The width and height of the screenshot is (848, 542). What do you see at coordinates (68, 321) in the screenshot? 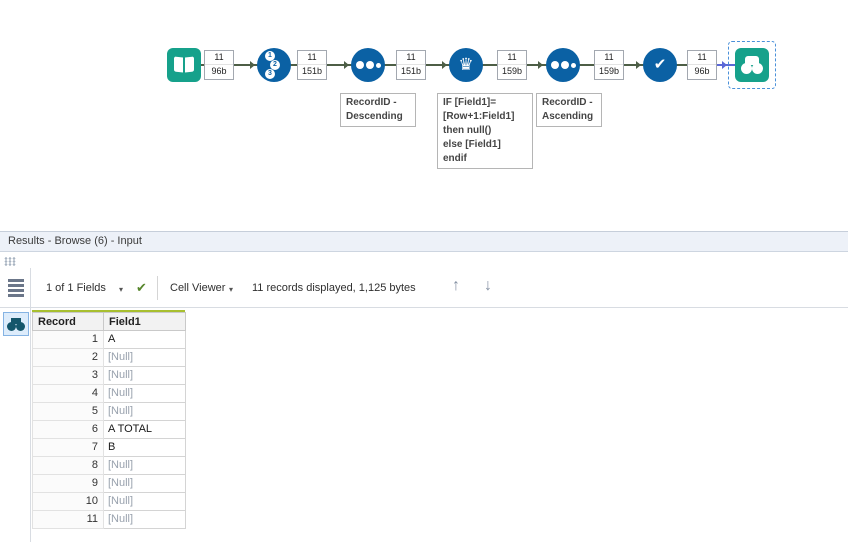
I see `column-header-record: Record` at bounding box center [68, 321].